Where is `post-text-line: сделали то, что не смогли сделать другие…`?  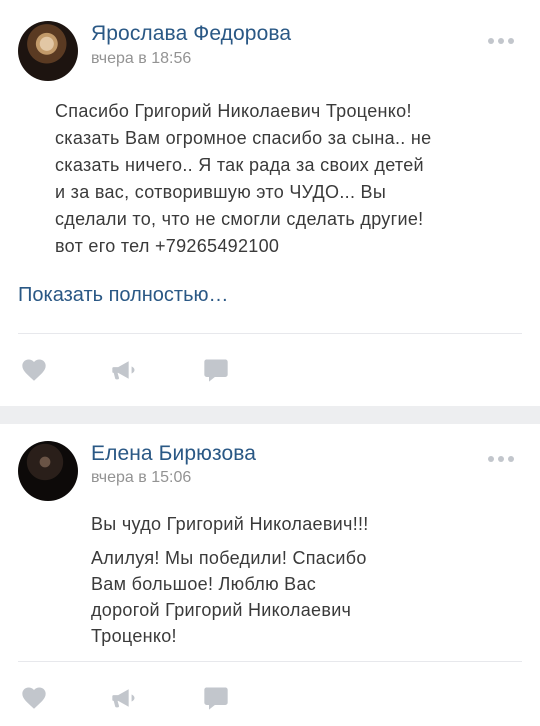 post-text-line: сделали то, что не смогли сделать другие… is located at coordinates (239, 219).